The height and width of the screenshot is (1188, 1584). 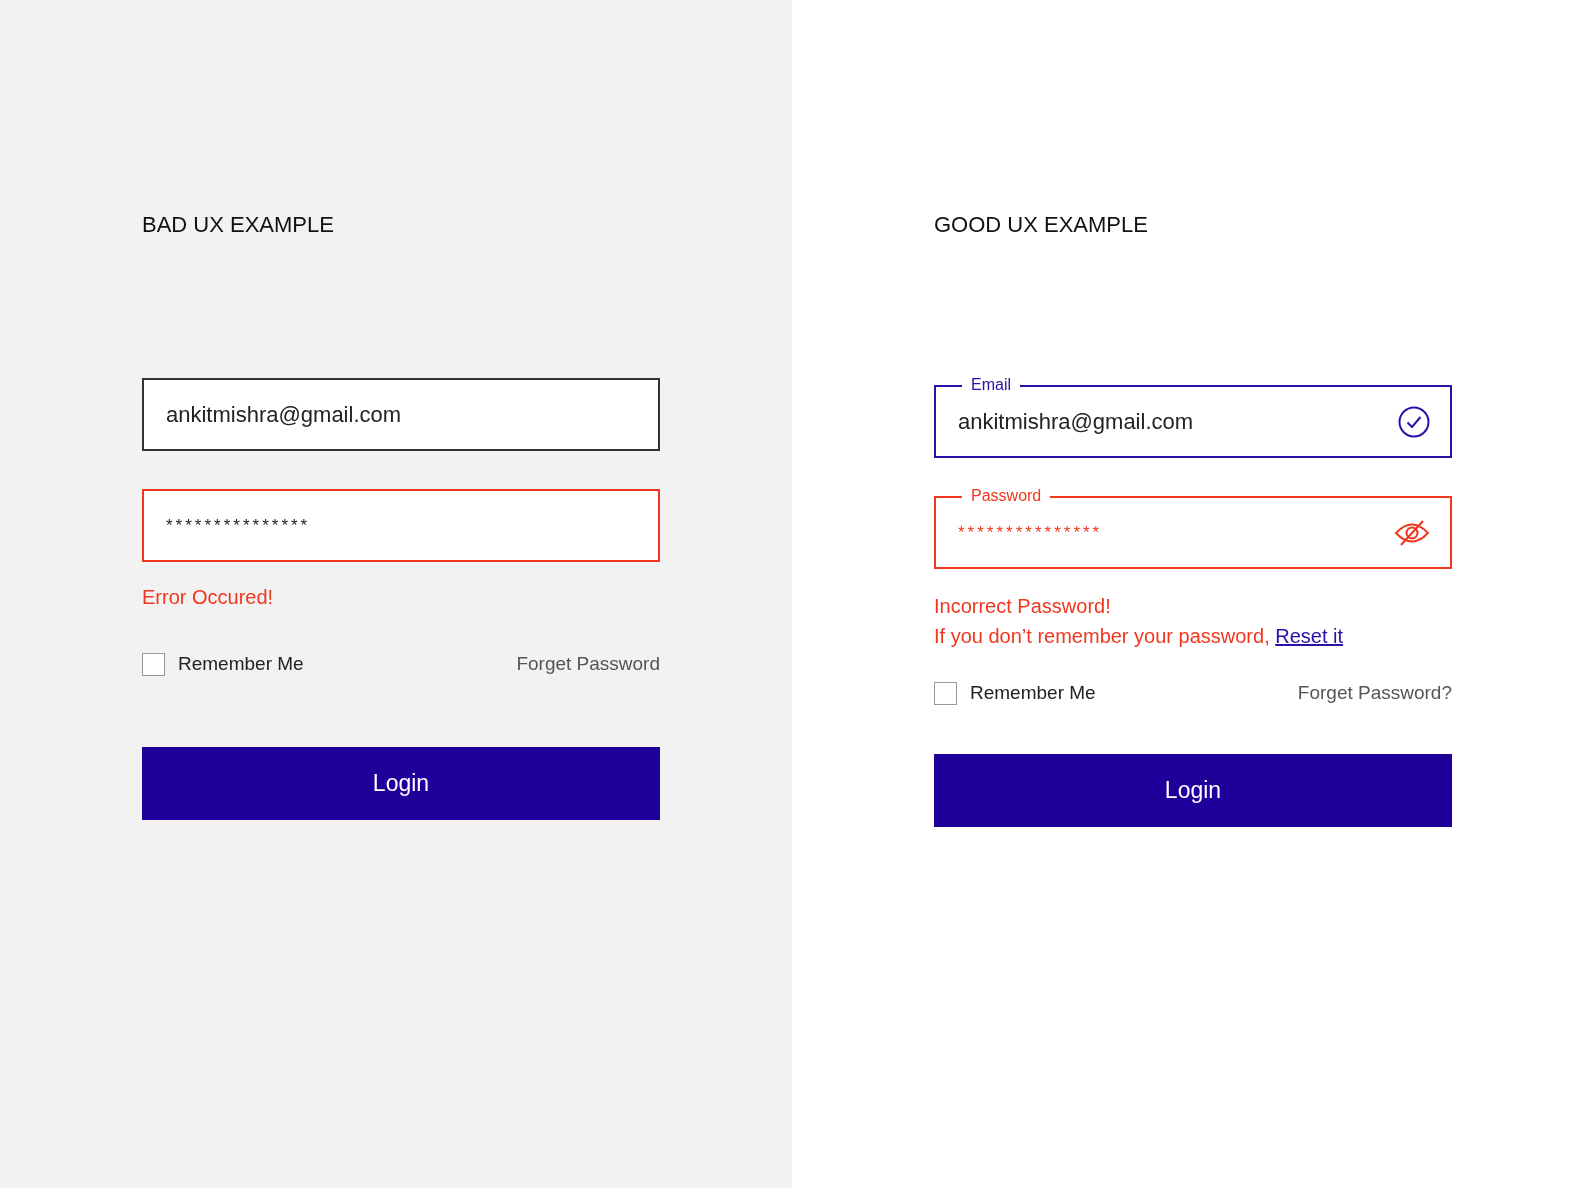 What do you see at coordinates (401, 525) in the screenshot?
I see `password-field: ***************` at bounding box center [401, 525].